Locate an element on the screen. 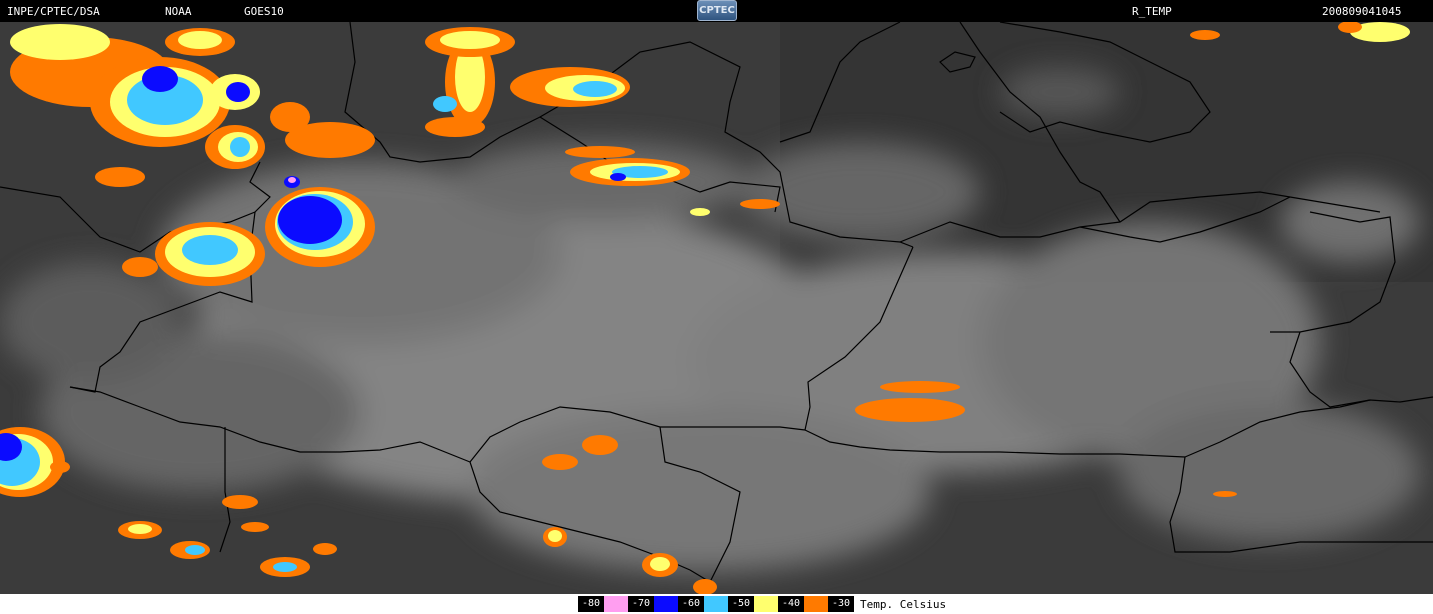  satellite-label: GOES10 is located at coordinates (264, 11).